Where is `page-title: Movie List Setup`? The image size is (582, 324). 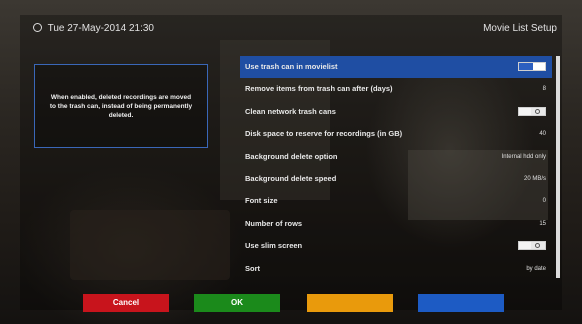 page-title: Movie List Setup is located at coordinates (520, 28).